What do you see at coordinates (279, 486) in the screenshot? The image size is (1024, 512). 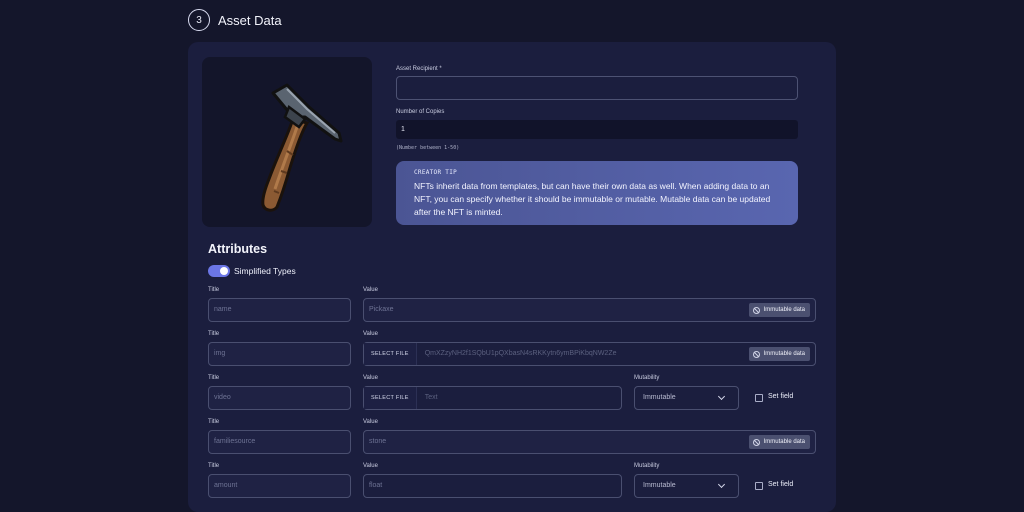 I see `attr-title-input: amount` at bounding box center [279, 486].